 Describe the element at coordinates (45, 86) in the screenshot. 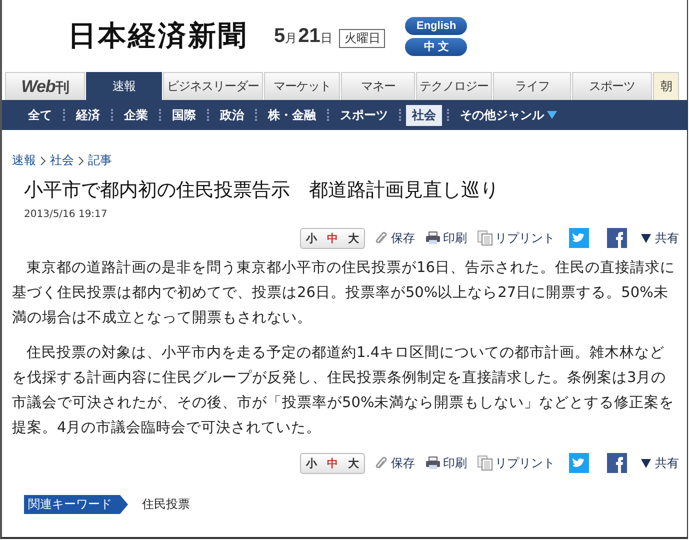

I see `web-edition-tab: Web刊` at that location.